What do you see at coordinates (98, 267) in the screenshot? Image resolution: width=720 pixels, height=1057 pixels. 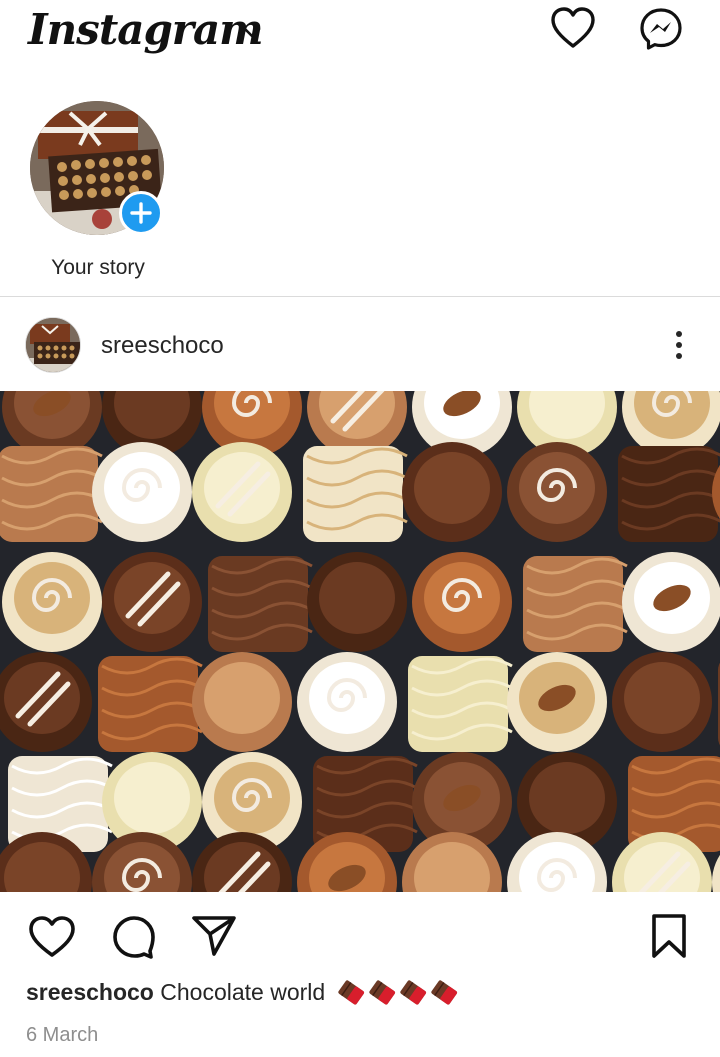 I see `story-label: Your story` at bounding box center [98, 267].